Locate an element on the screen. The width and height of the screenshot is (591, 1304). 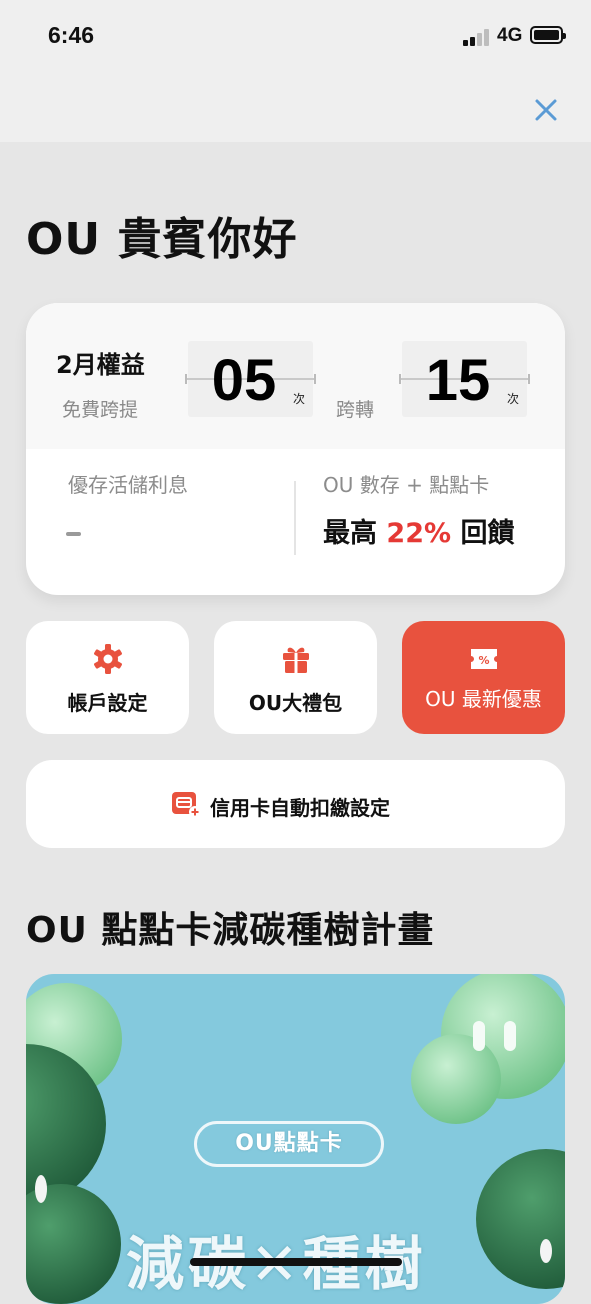
card-divider is located at coordinates (295, 518).